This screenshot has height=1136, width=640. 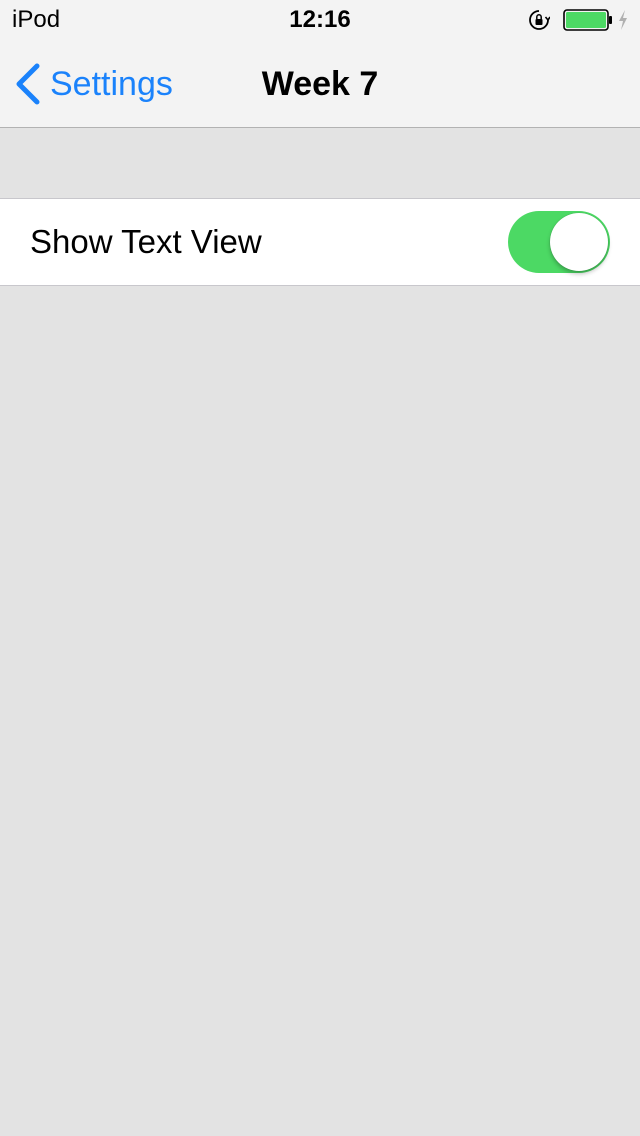 I want to click on settings-row-show-text-view: Show Text View, so click(x=320, y=242).